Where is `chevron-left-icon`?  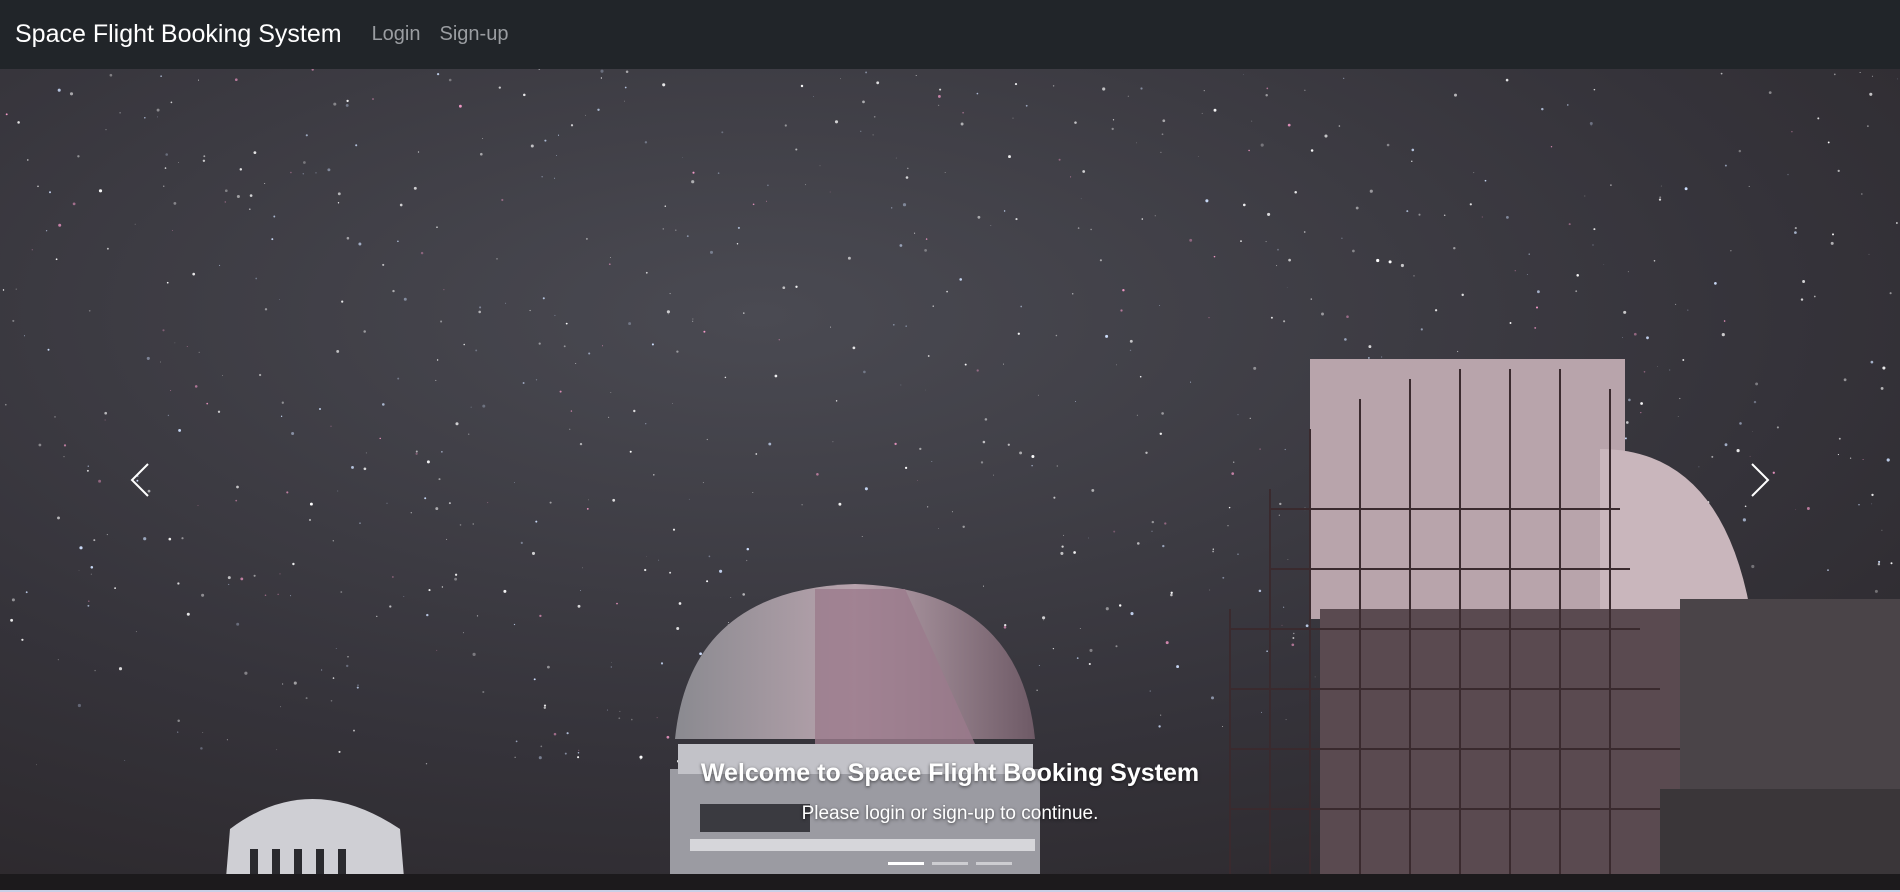 chevron-left-icon is located at coordinates (139, 479).